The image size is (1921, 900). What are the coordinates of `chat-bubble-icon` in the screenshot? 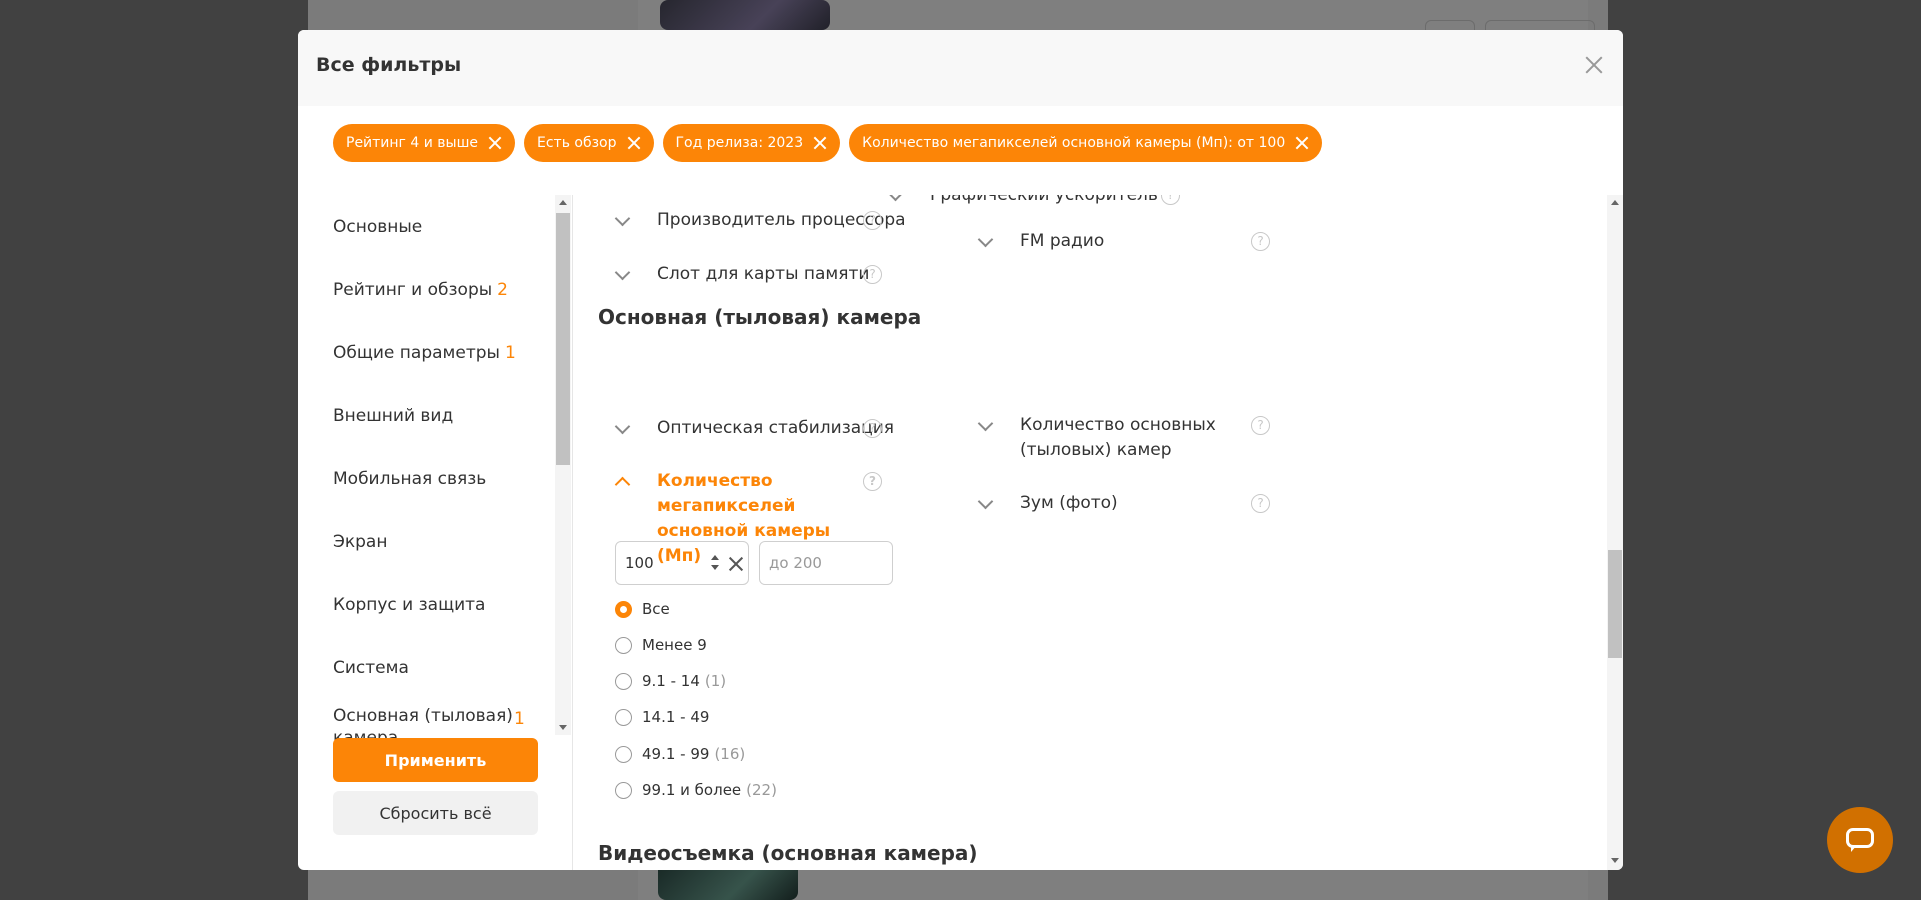 It's located at (1860, 840).